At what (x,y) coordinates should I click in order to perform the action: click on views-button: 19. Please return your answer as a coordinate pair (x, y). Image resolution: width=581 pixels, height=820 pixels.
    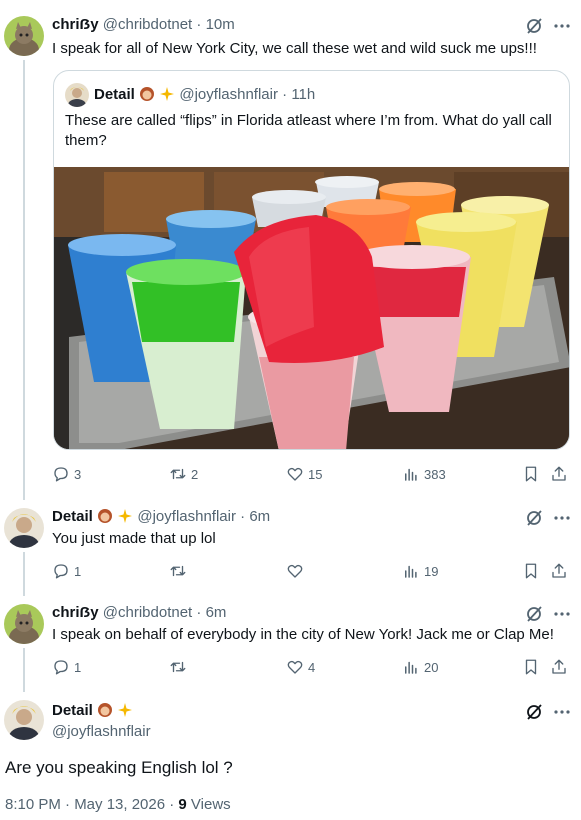
    Looking at the image, I should click on (420, 571).